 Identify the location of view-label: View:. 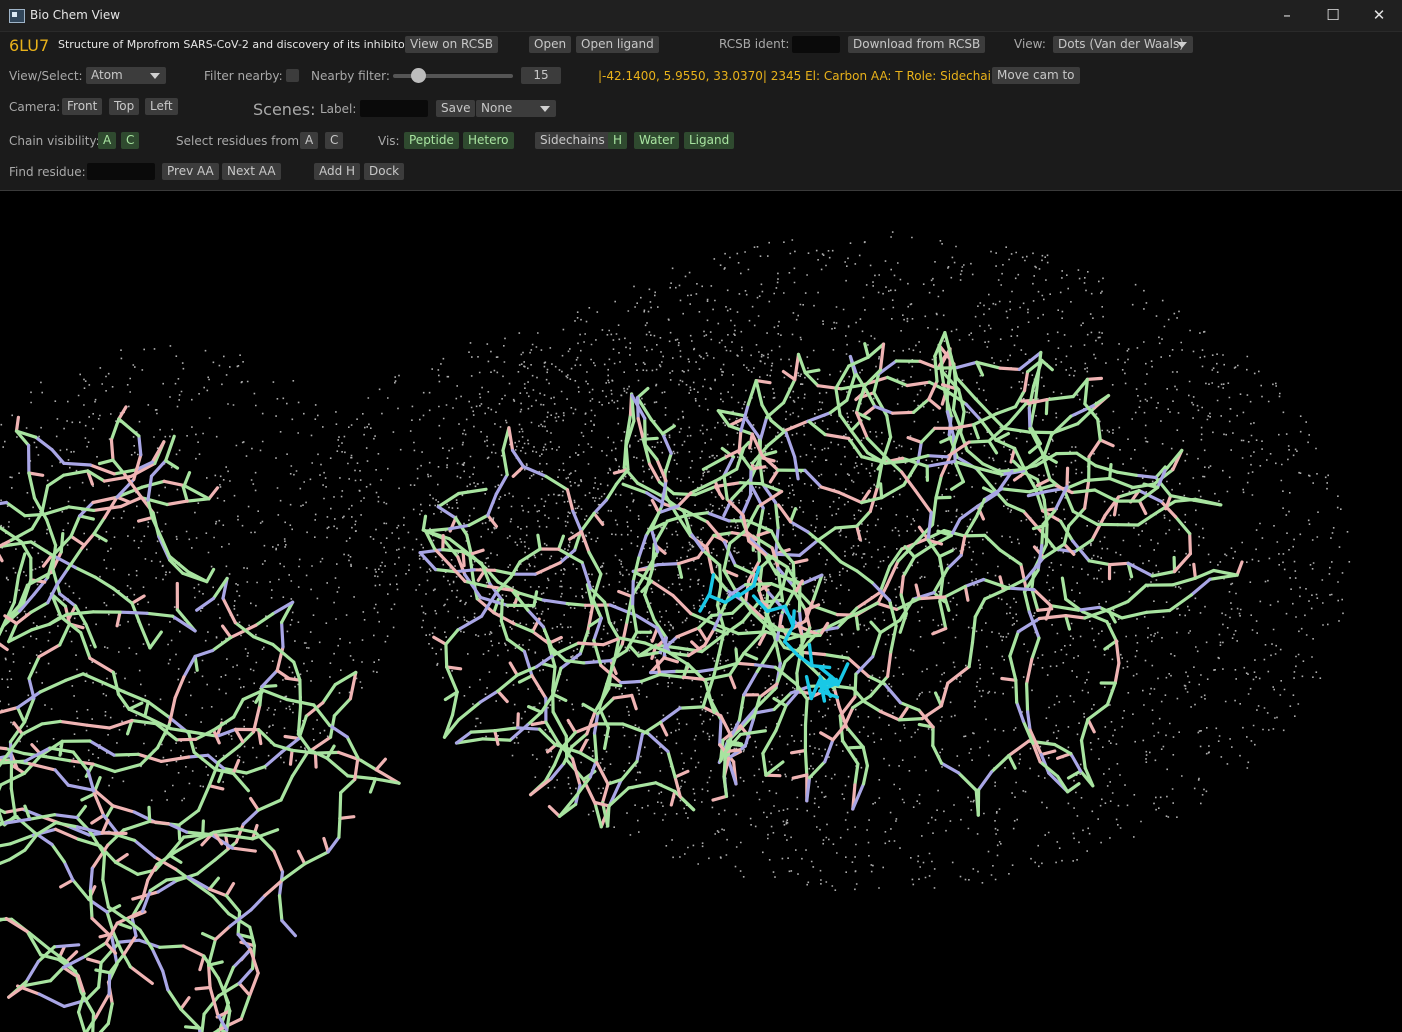
(1030, 44).